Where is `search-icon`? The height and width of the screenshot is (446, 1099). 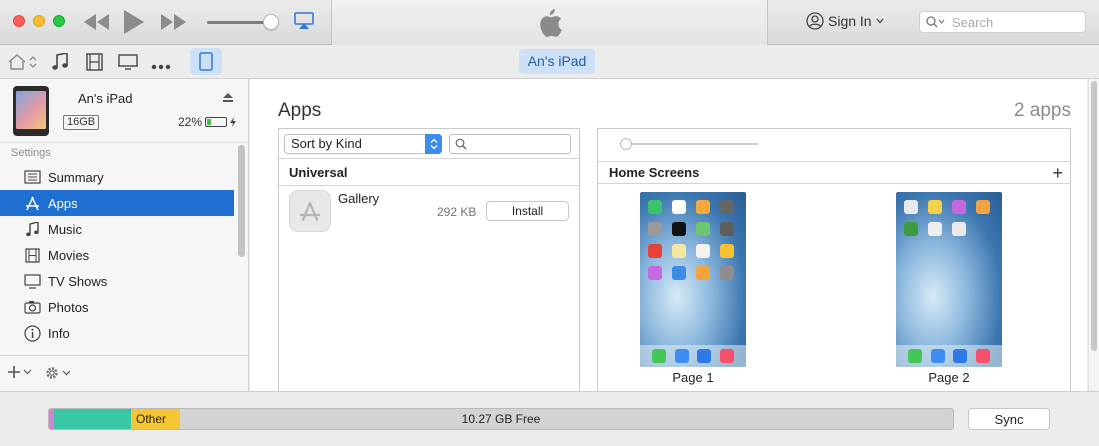 search-icon is located at coordinates (935, 22).